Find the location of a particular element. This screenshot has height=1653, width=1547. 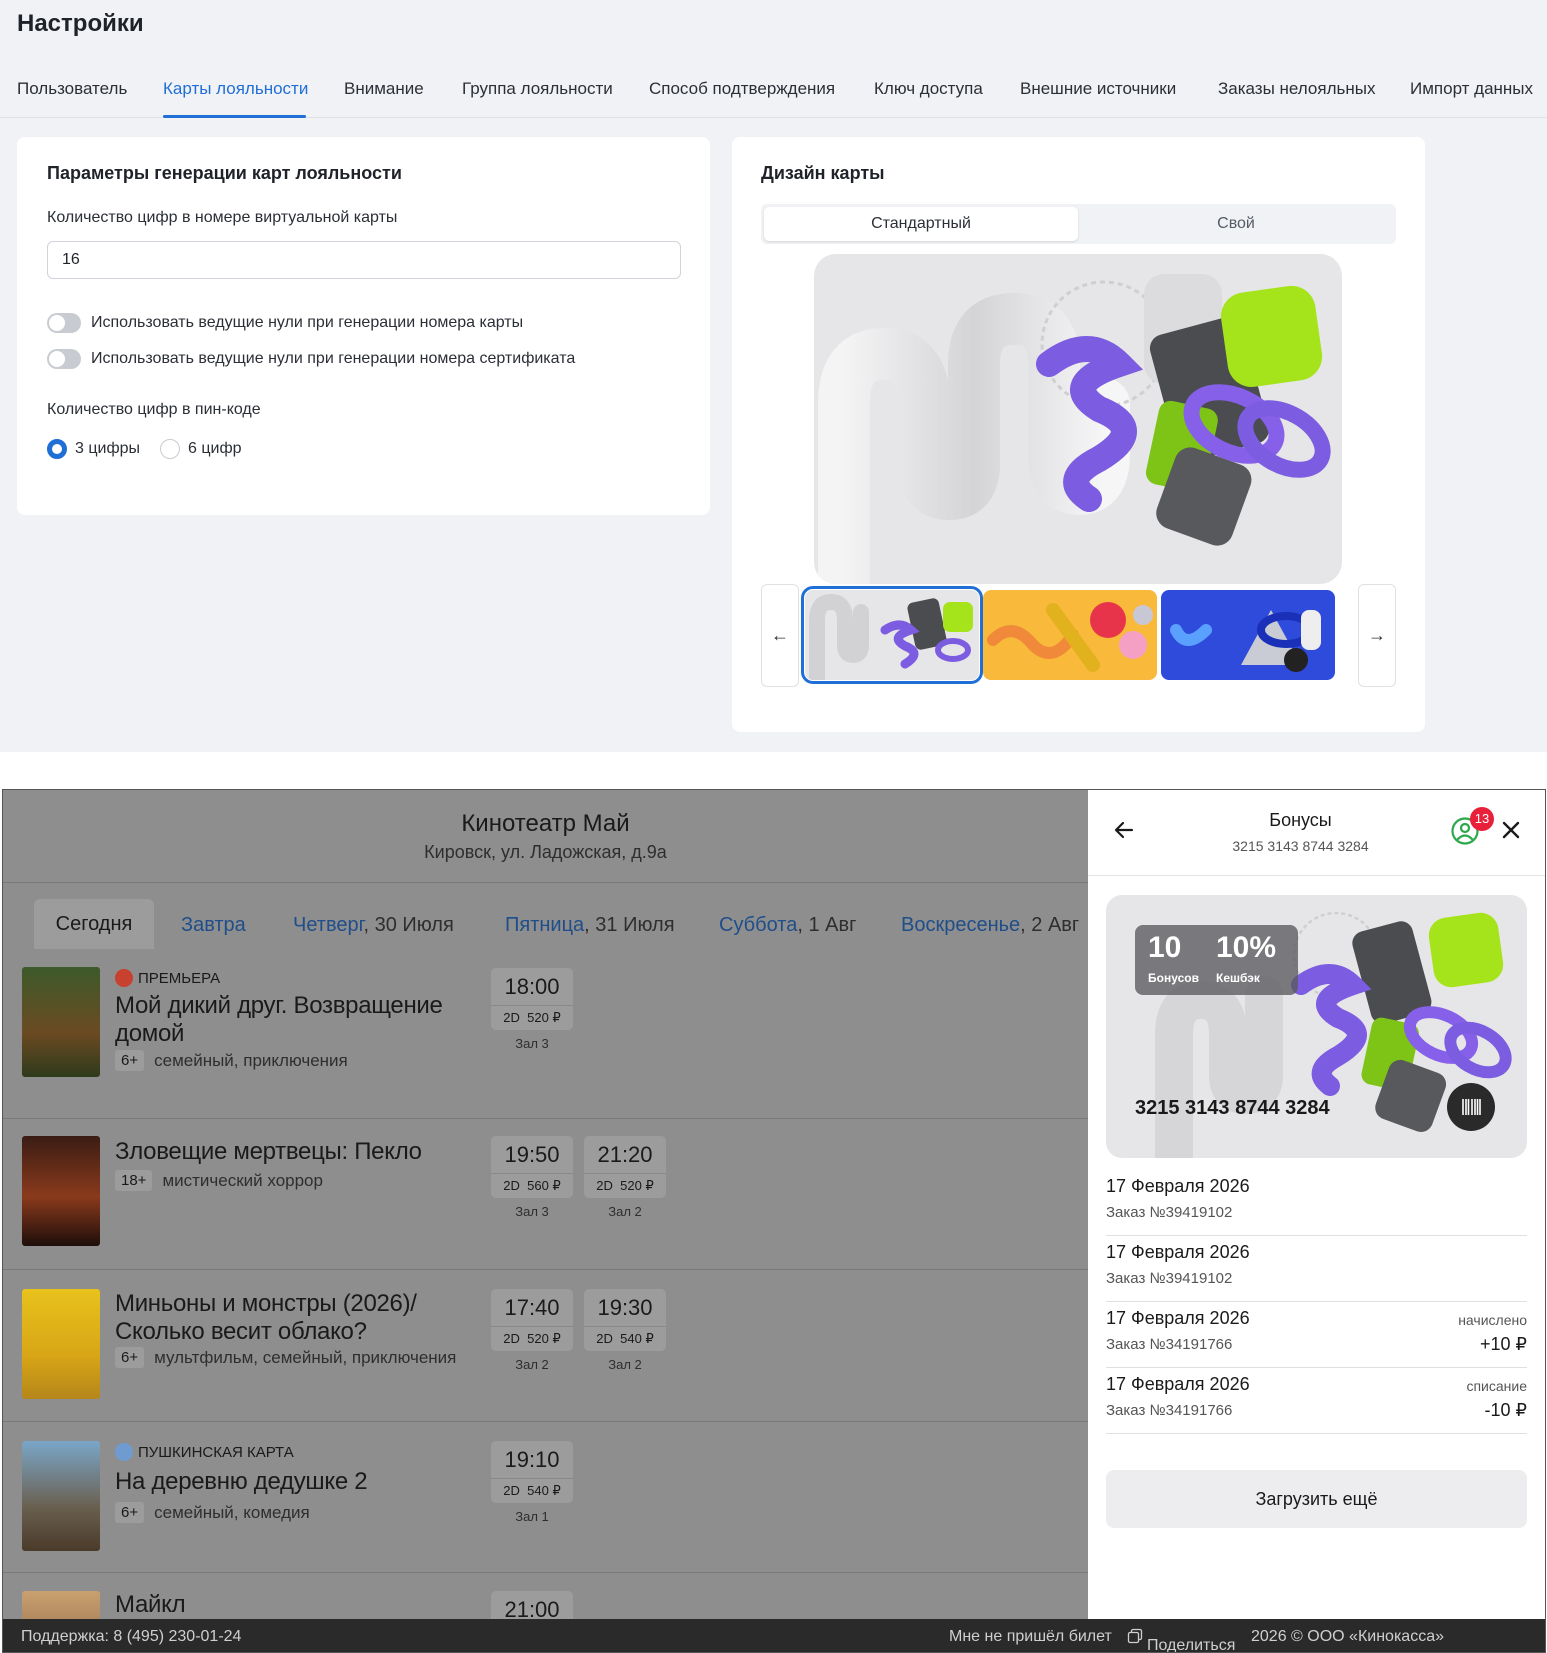

movie-meta: 6+ семейный, комедия is located at coordinates (212, 1512).